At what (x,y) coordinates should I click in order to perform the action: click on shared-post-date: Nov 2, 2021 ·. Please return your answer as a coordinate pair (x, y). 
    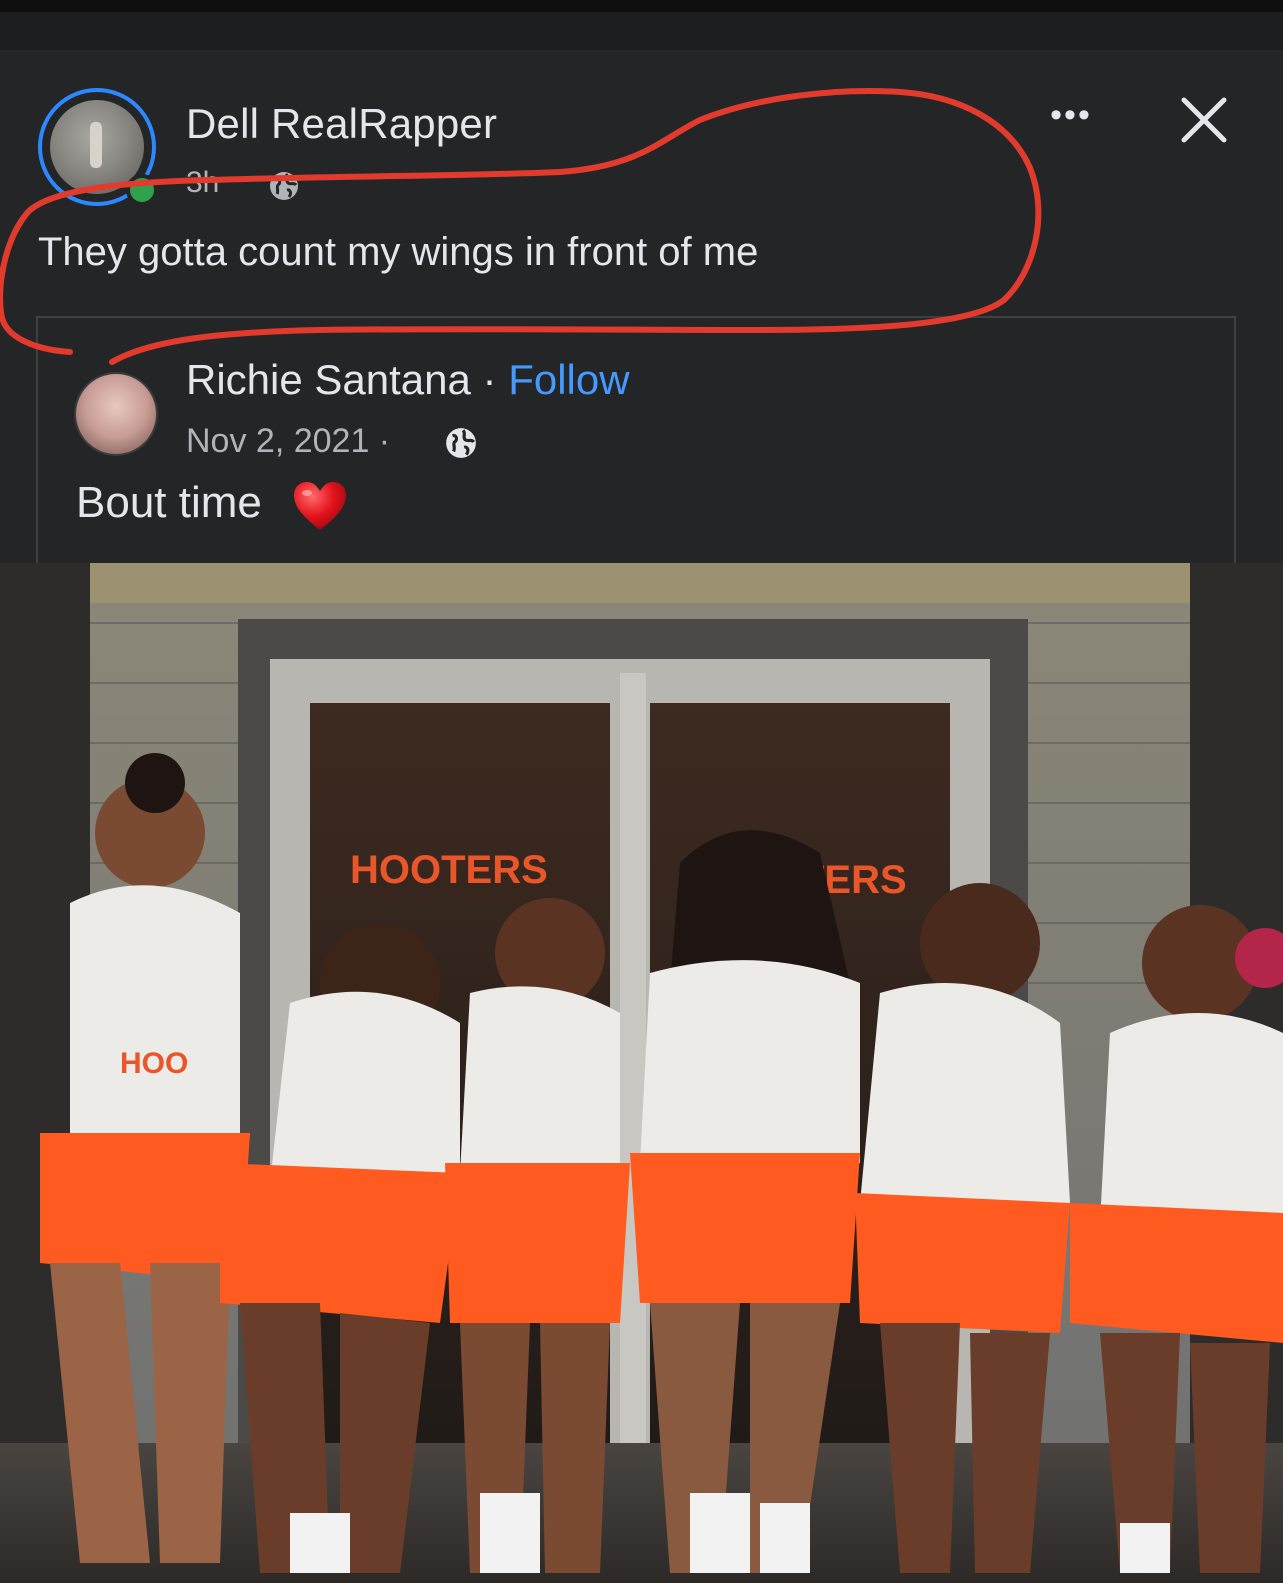
    Looking at the image, I should click on (288, 441).